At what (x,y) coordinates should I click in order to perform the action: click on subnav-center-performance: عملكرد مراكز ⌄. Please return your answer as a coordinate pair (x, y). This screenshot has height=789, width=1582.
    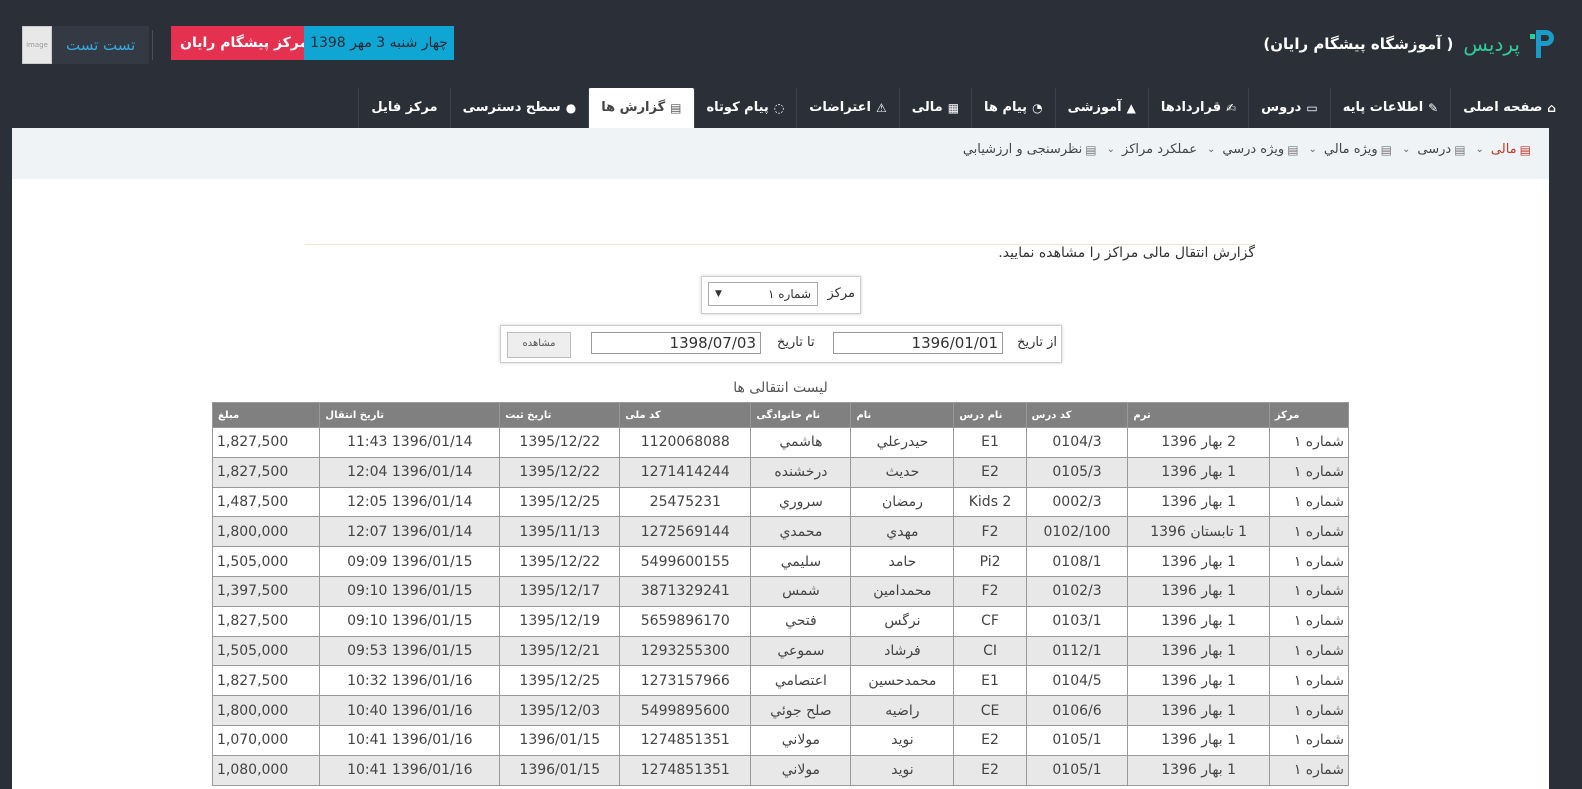
    Looking at the image, I should click on (1152, 149).